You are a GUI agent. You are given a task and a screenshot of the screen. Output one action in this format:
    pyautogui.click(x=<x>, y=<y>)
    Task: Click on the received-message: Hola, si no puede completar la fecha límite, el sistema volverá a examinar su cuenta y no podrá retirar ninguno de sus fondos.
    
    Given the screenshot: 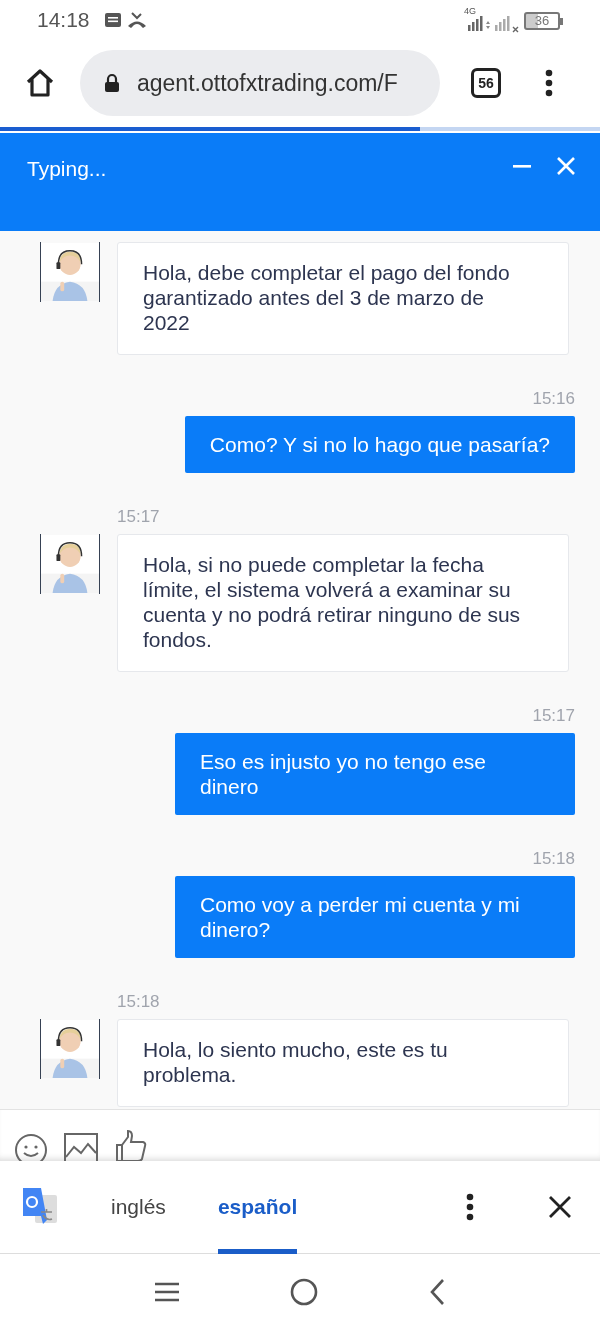 What is the action you would take?
    pyautogui.click(x=343, y=603)
    